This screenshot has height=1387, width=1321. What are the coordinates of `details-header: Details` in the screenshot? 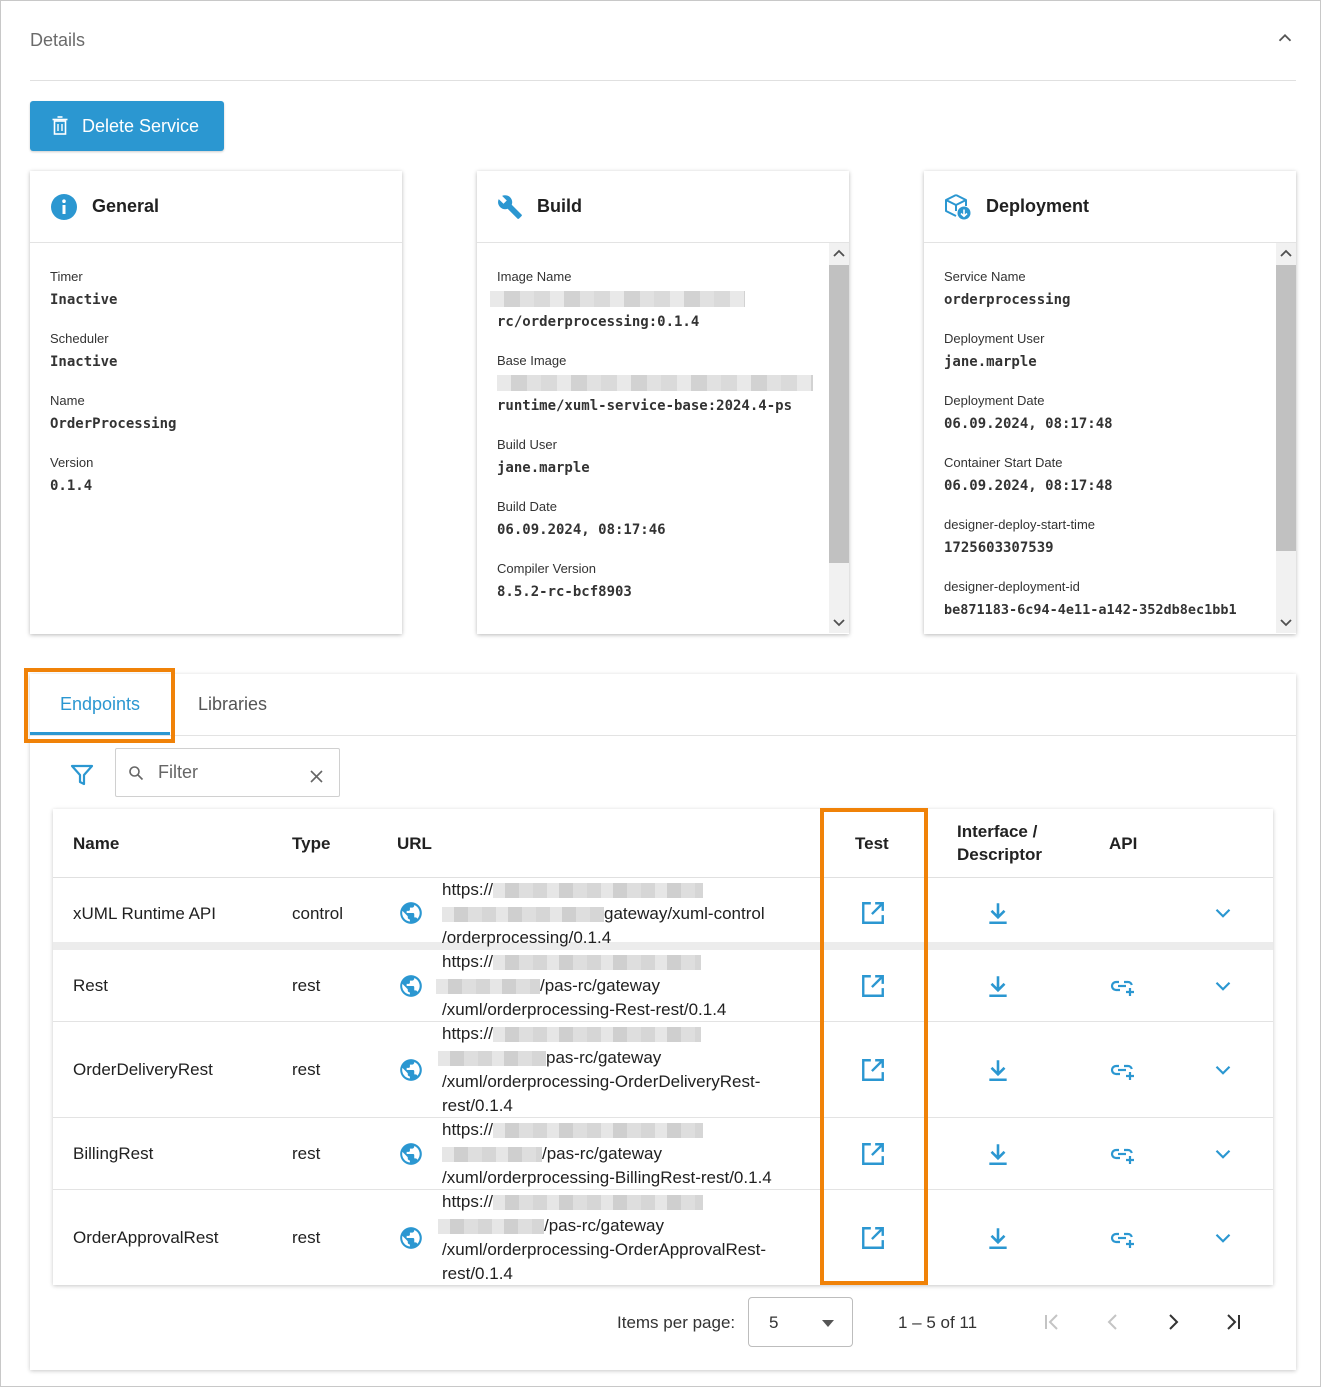 It's located at (663, 41).